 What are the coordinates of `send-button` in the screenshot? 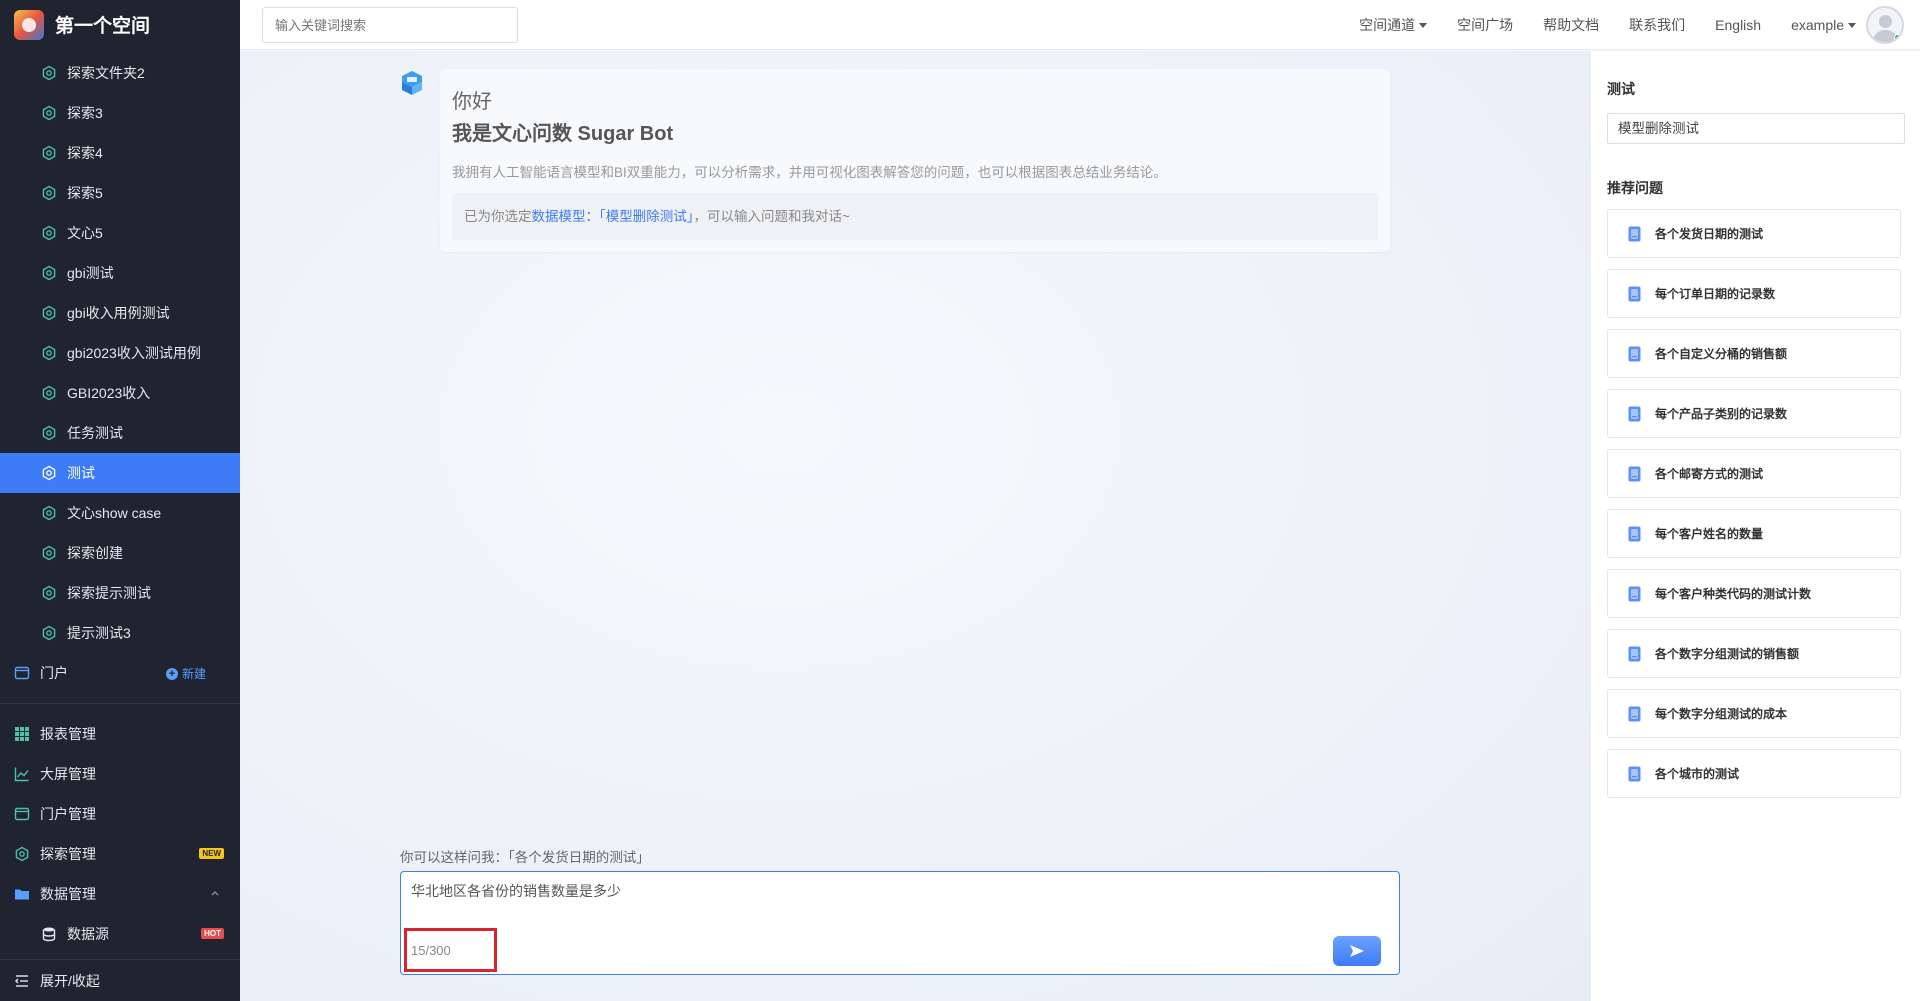 It's located at (1357, 951).